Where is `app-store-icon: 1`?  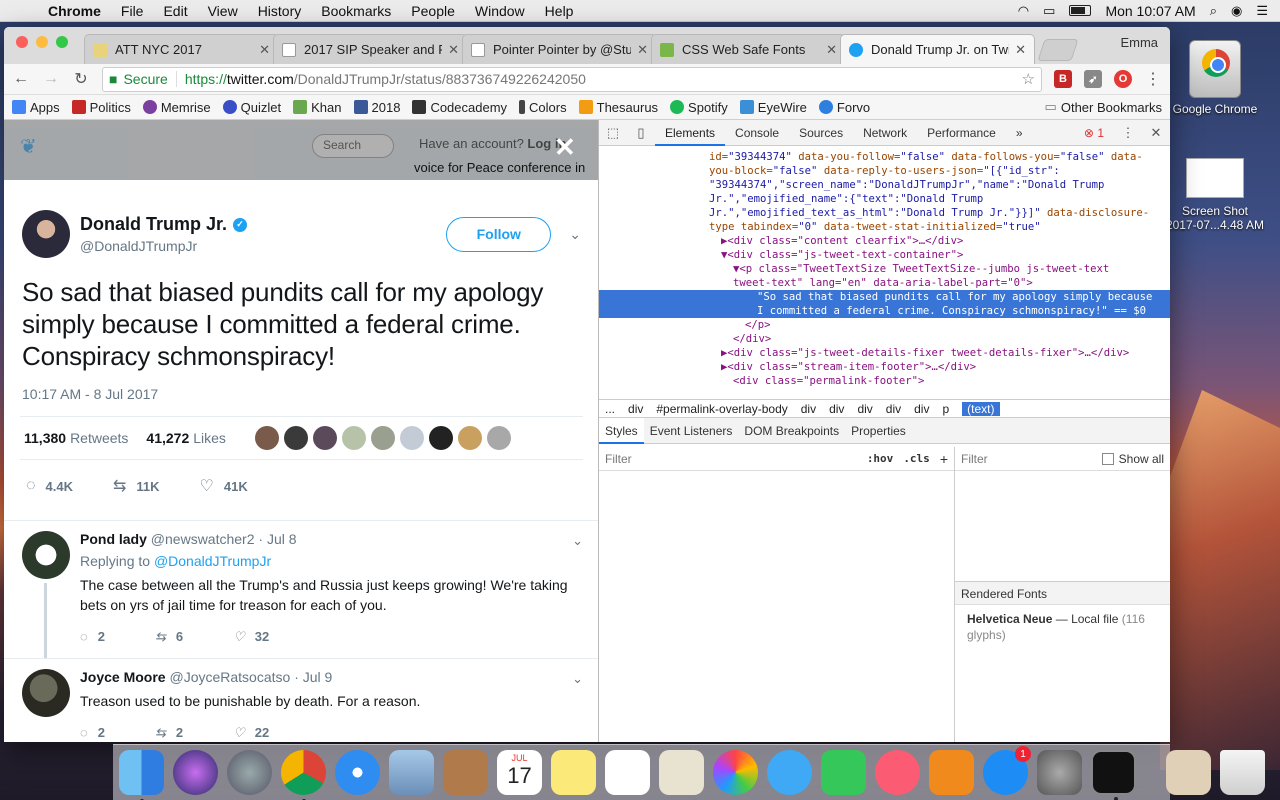
app-store-icon: 1 is located at coordinates (1007, 770).